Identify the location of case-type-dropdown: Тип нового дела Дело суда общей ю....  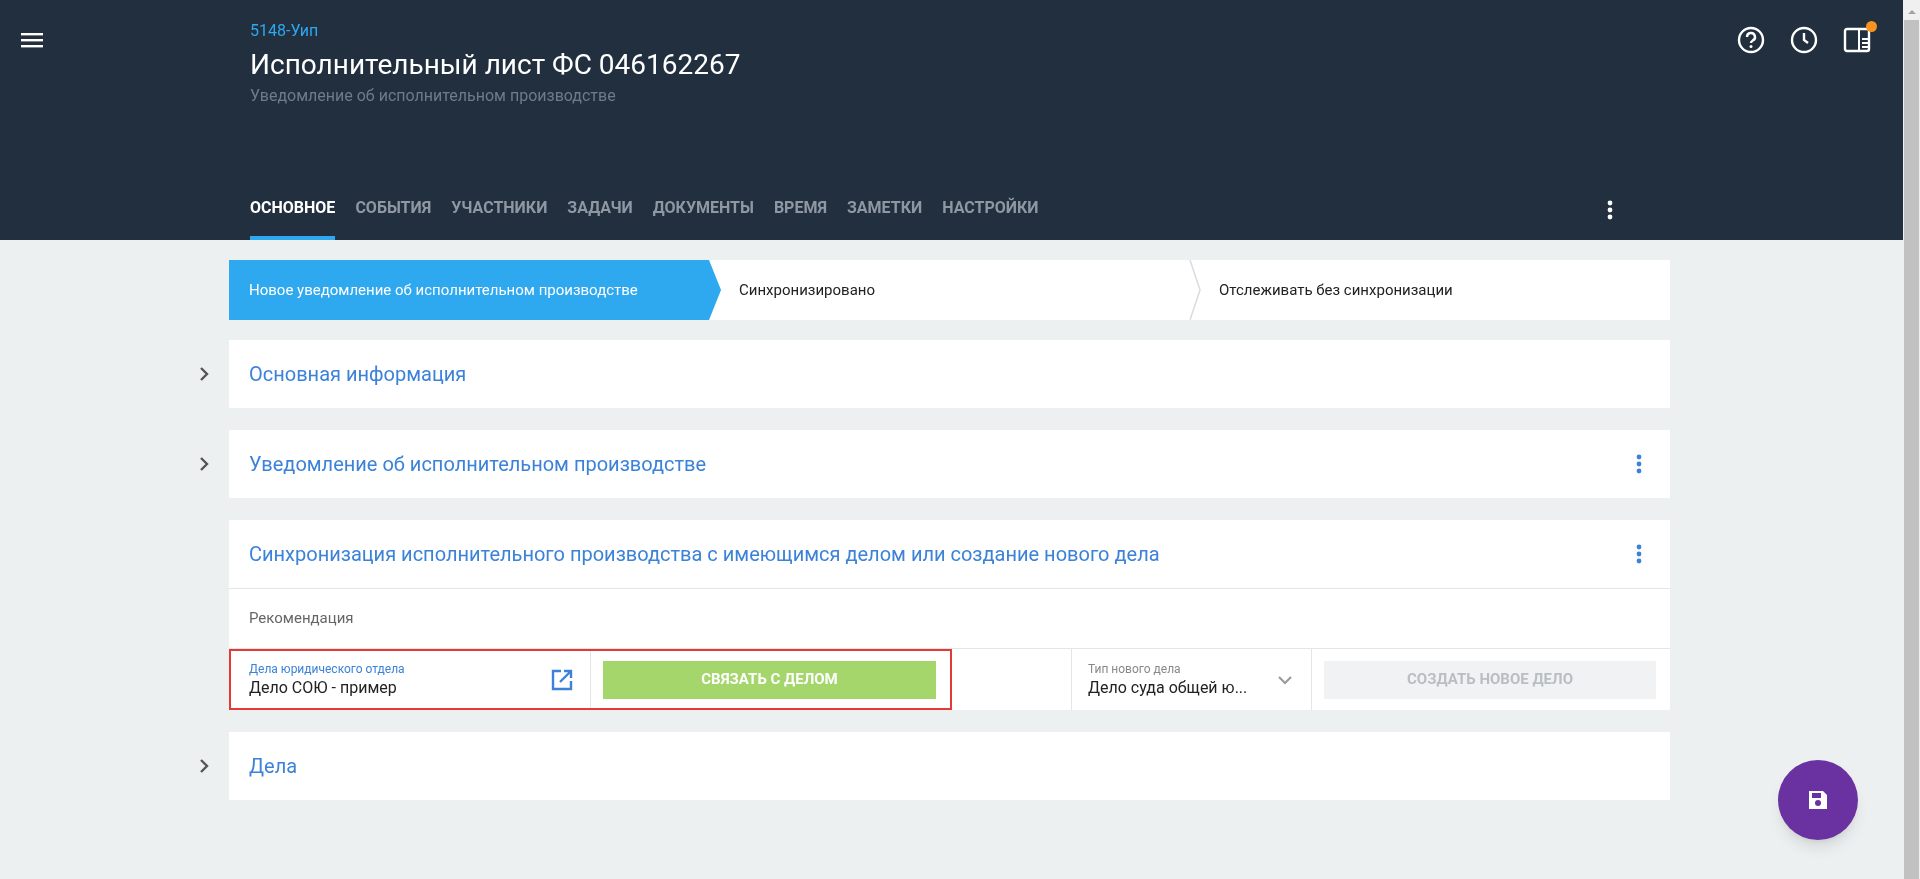
(1192, 679).